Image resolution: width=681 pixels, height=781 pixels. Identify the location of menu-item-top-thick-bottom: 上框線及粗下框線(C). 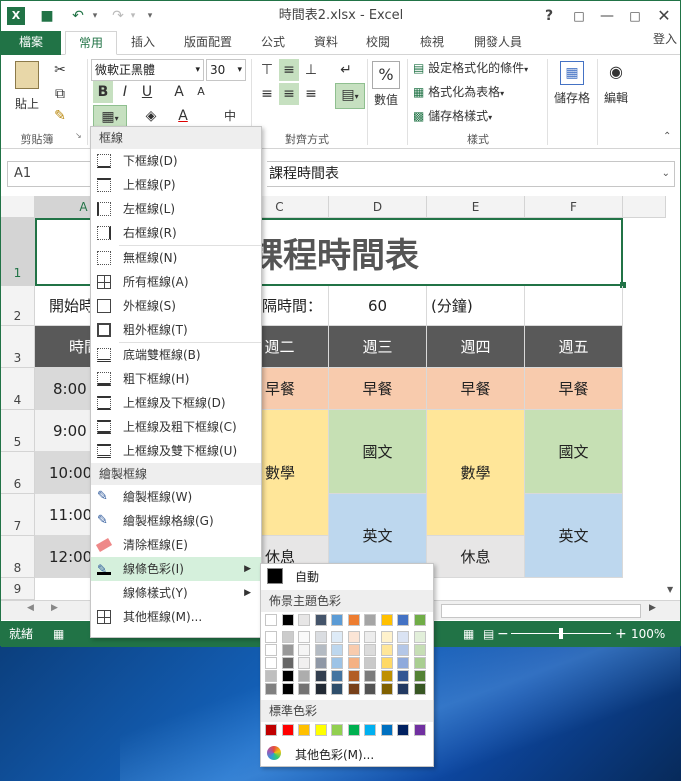
(176, 427).